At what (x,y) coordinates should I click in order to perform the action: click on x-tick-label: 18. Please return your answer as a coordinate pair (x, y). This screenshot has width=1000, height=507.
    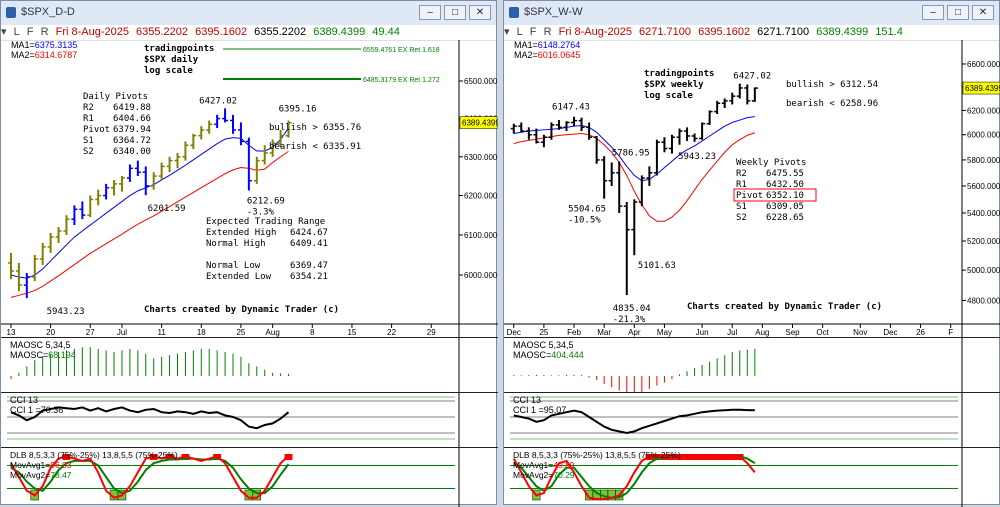
    Looking at the image, I should click on (201, 332).